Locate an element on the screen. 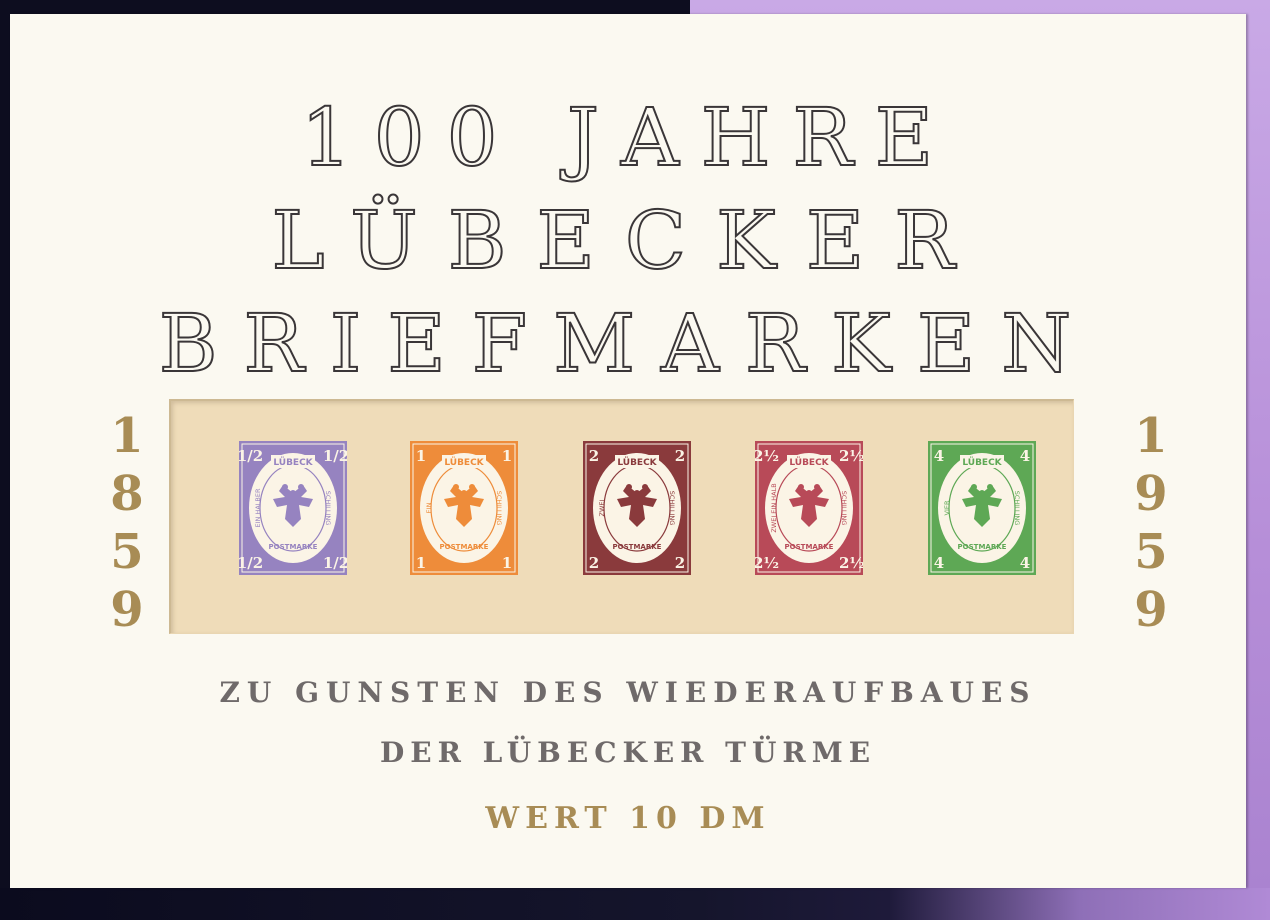  year-right-digit: 1 is located at coordinates (1151, 436).